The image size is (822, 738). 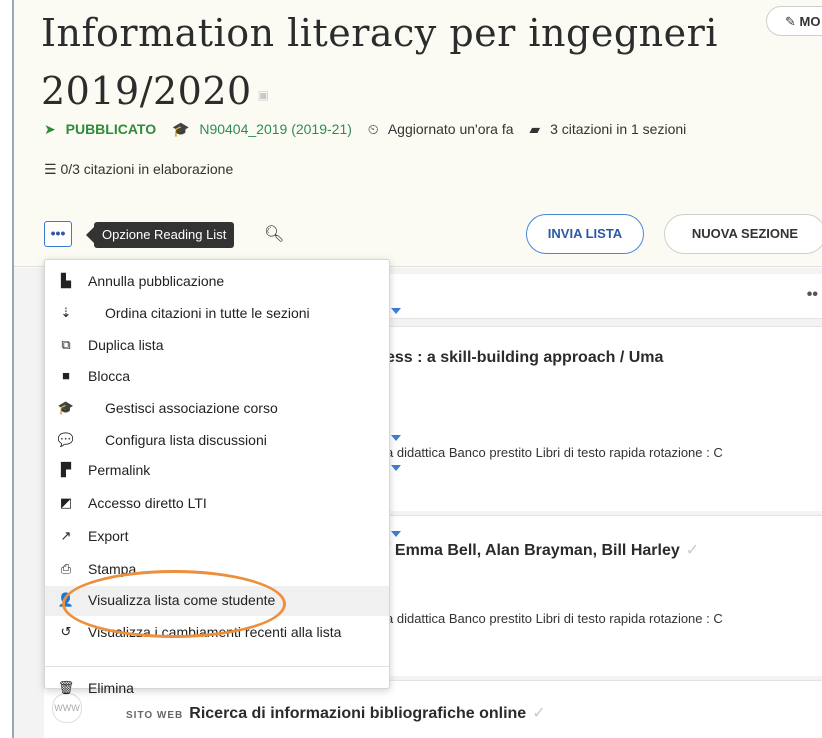 I want to click on citations-label: 3 citazioni in 1 sezioni, so click(x=618, y=129).